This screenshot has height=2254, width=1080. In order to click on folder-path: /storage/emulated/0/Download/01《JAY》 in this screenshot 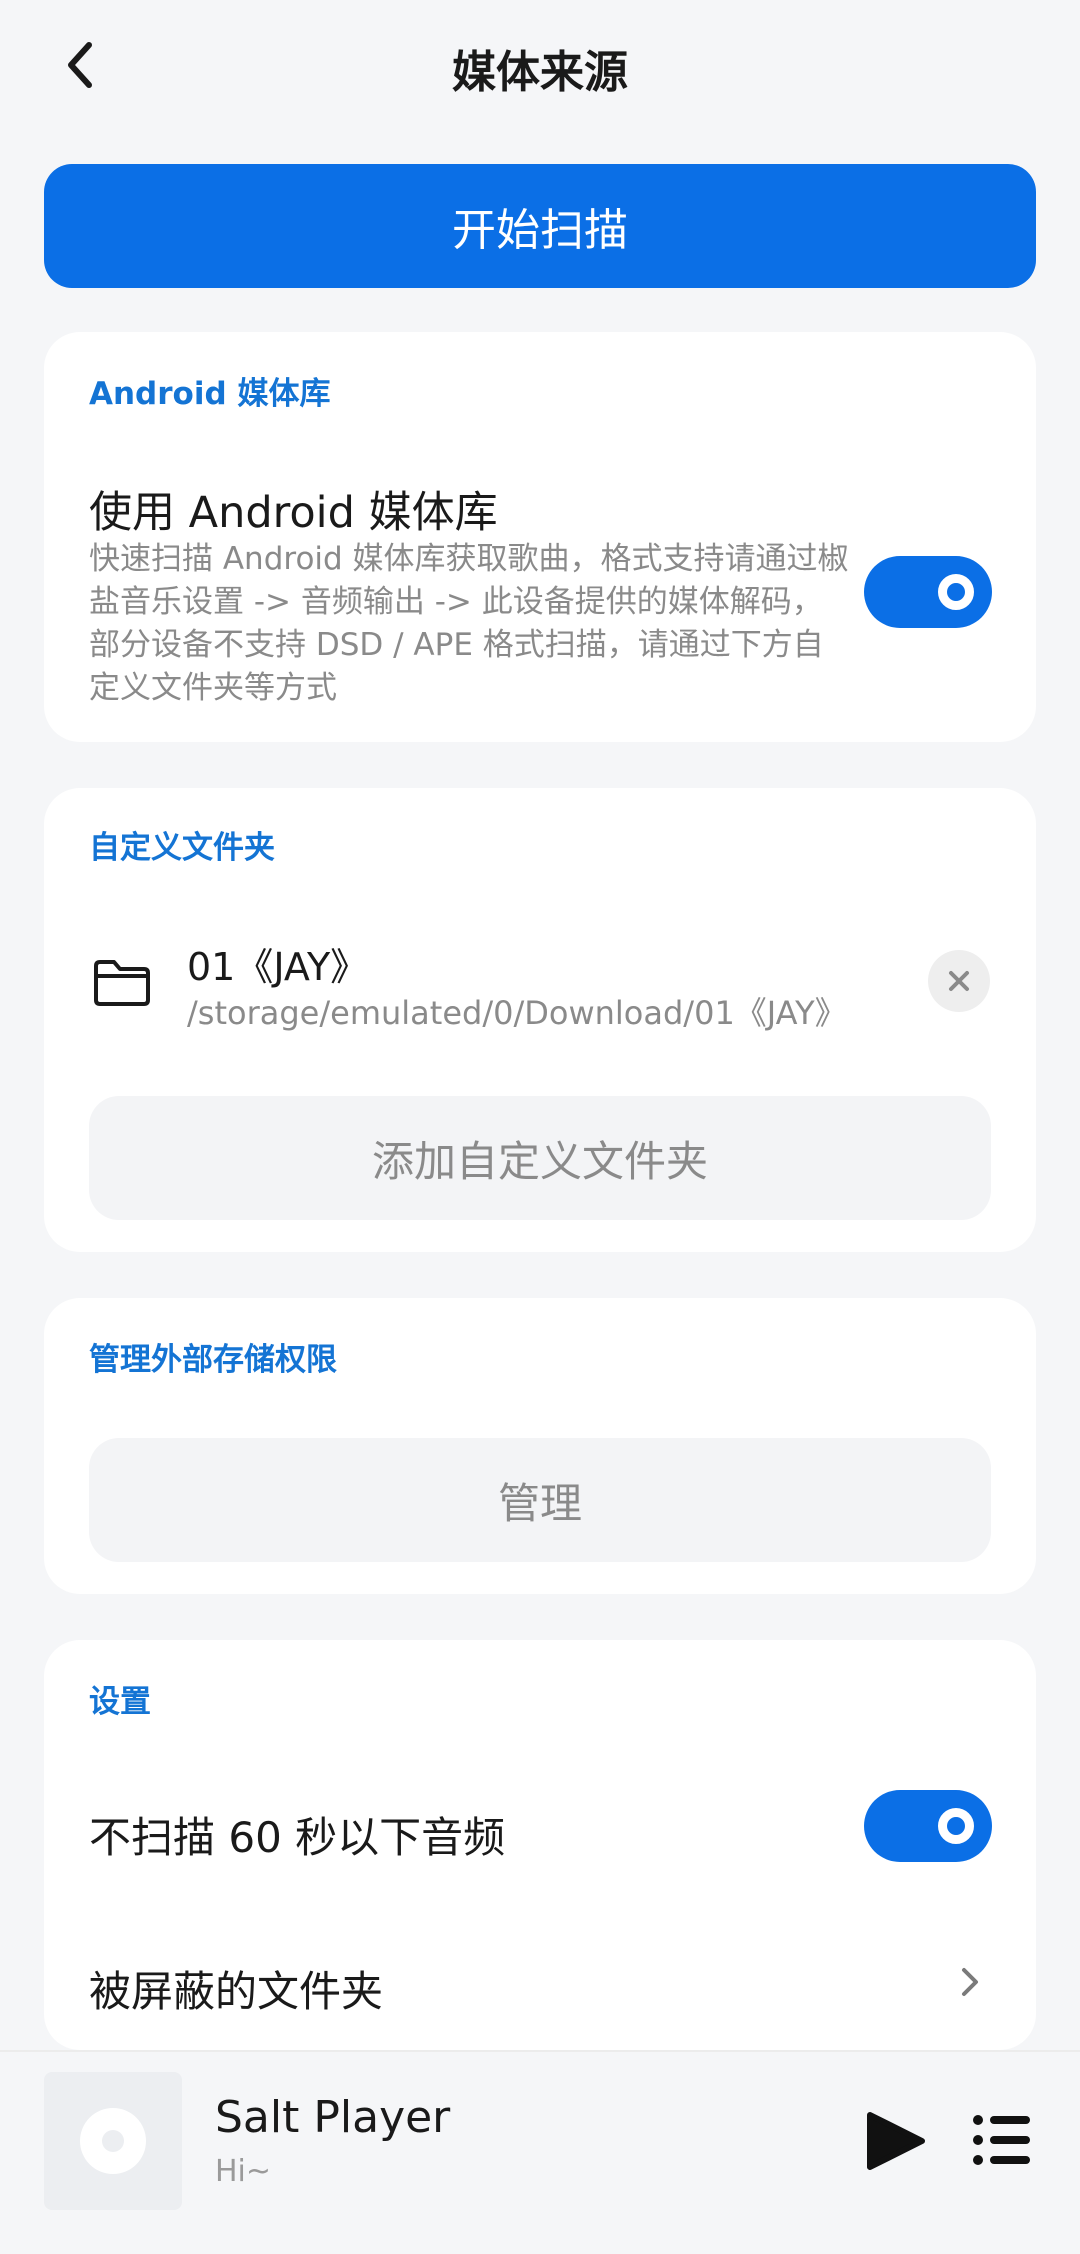, I will do `click(517, 1013)`.